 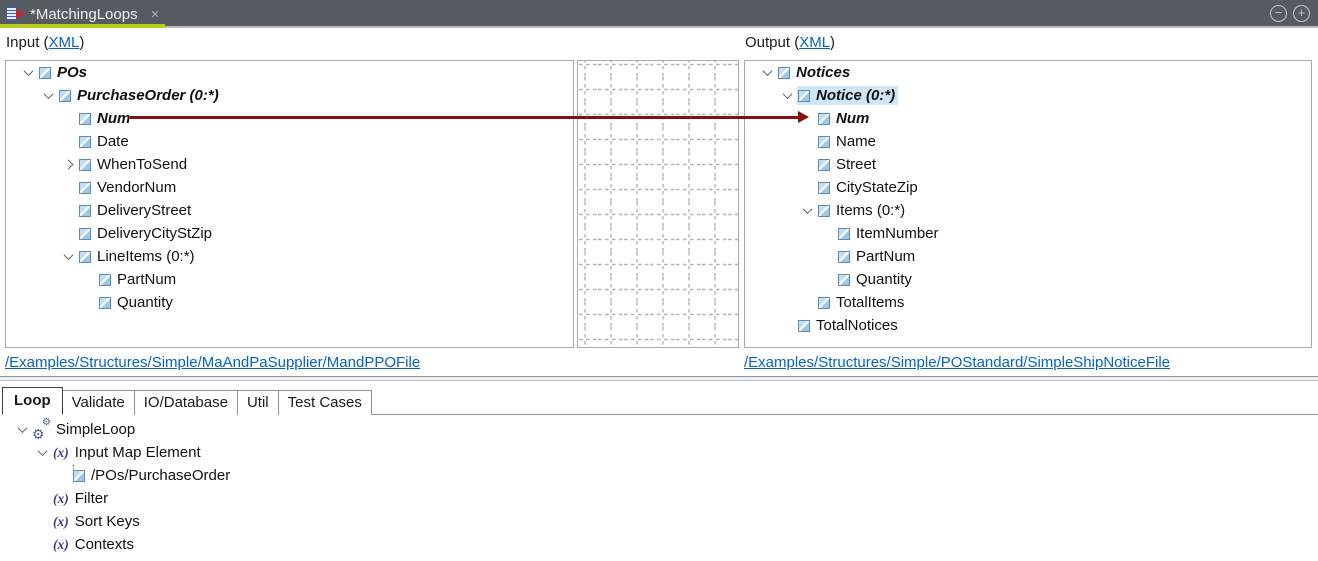 What do you see at coordinates (152, 473) in the screenshot?
I see `node: ↑ /POs/PurchaseOrder` at bounding box center [152, 473].